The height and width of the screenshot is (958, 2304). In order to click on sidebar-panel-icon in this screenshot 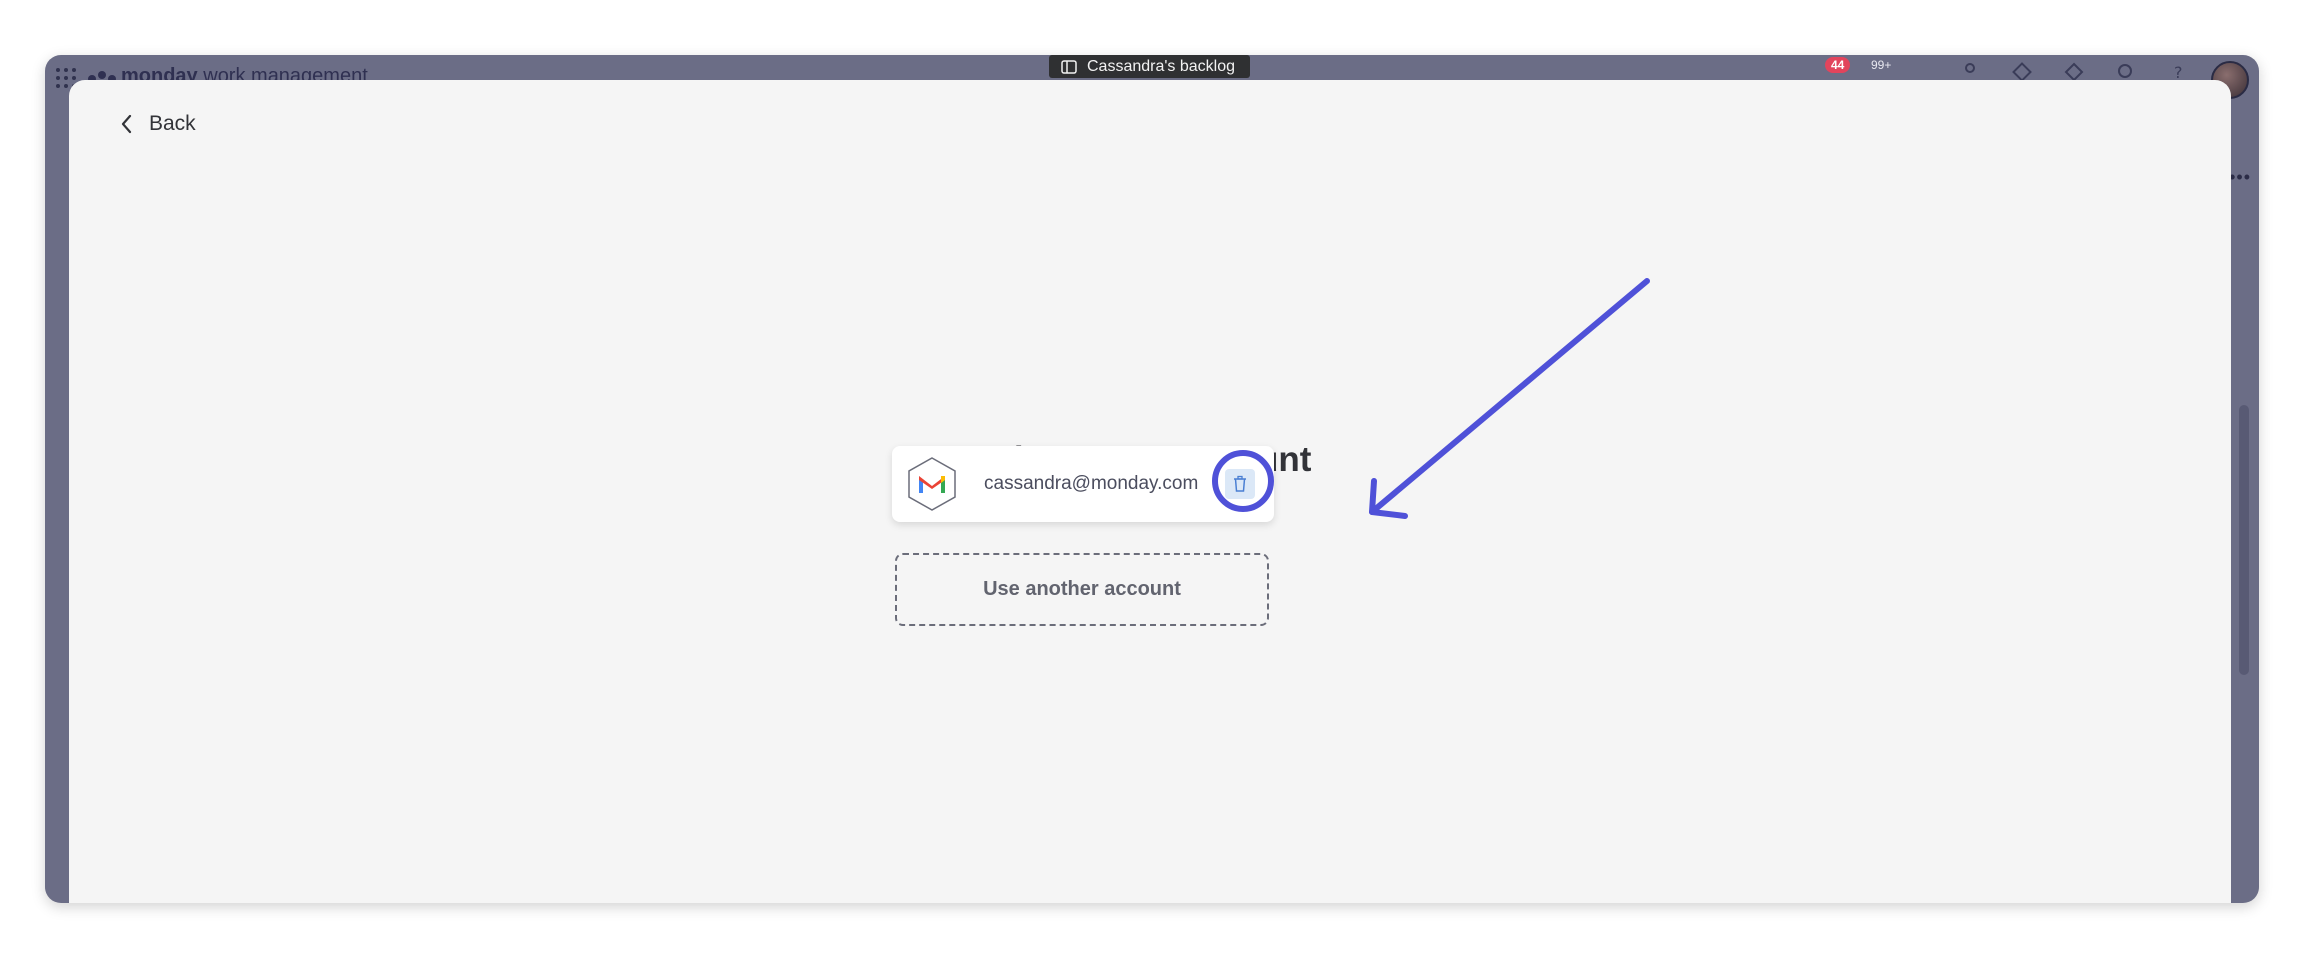, I will do `click(1069, 66)`.